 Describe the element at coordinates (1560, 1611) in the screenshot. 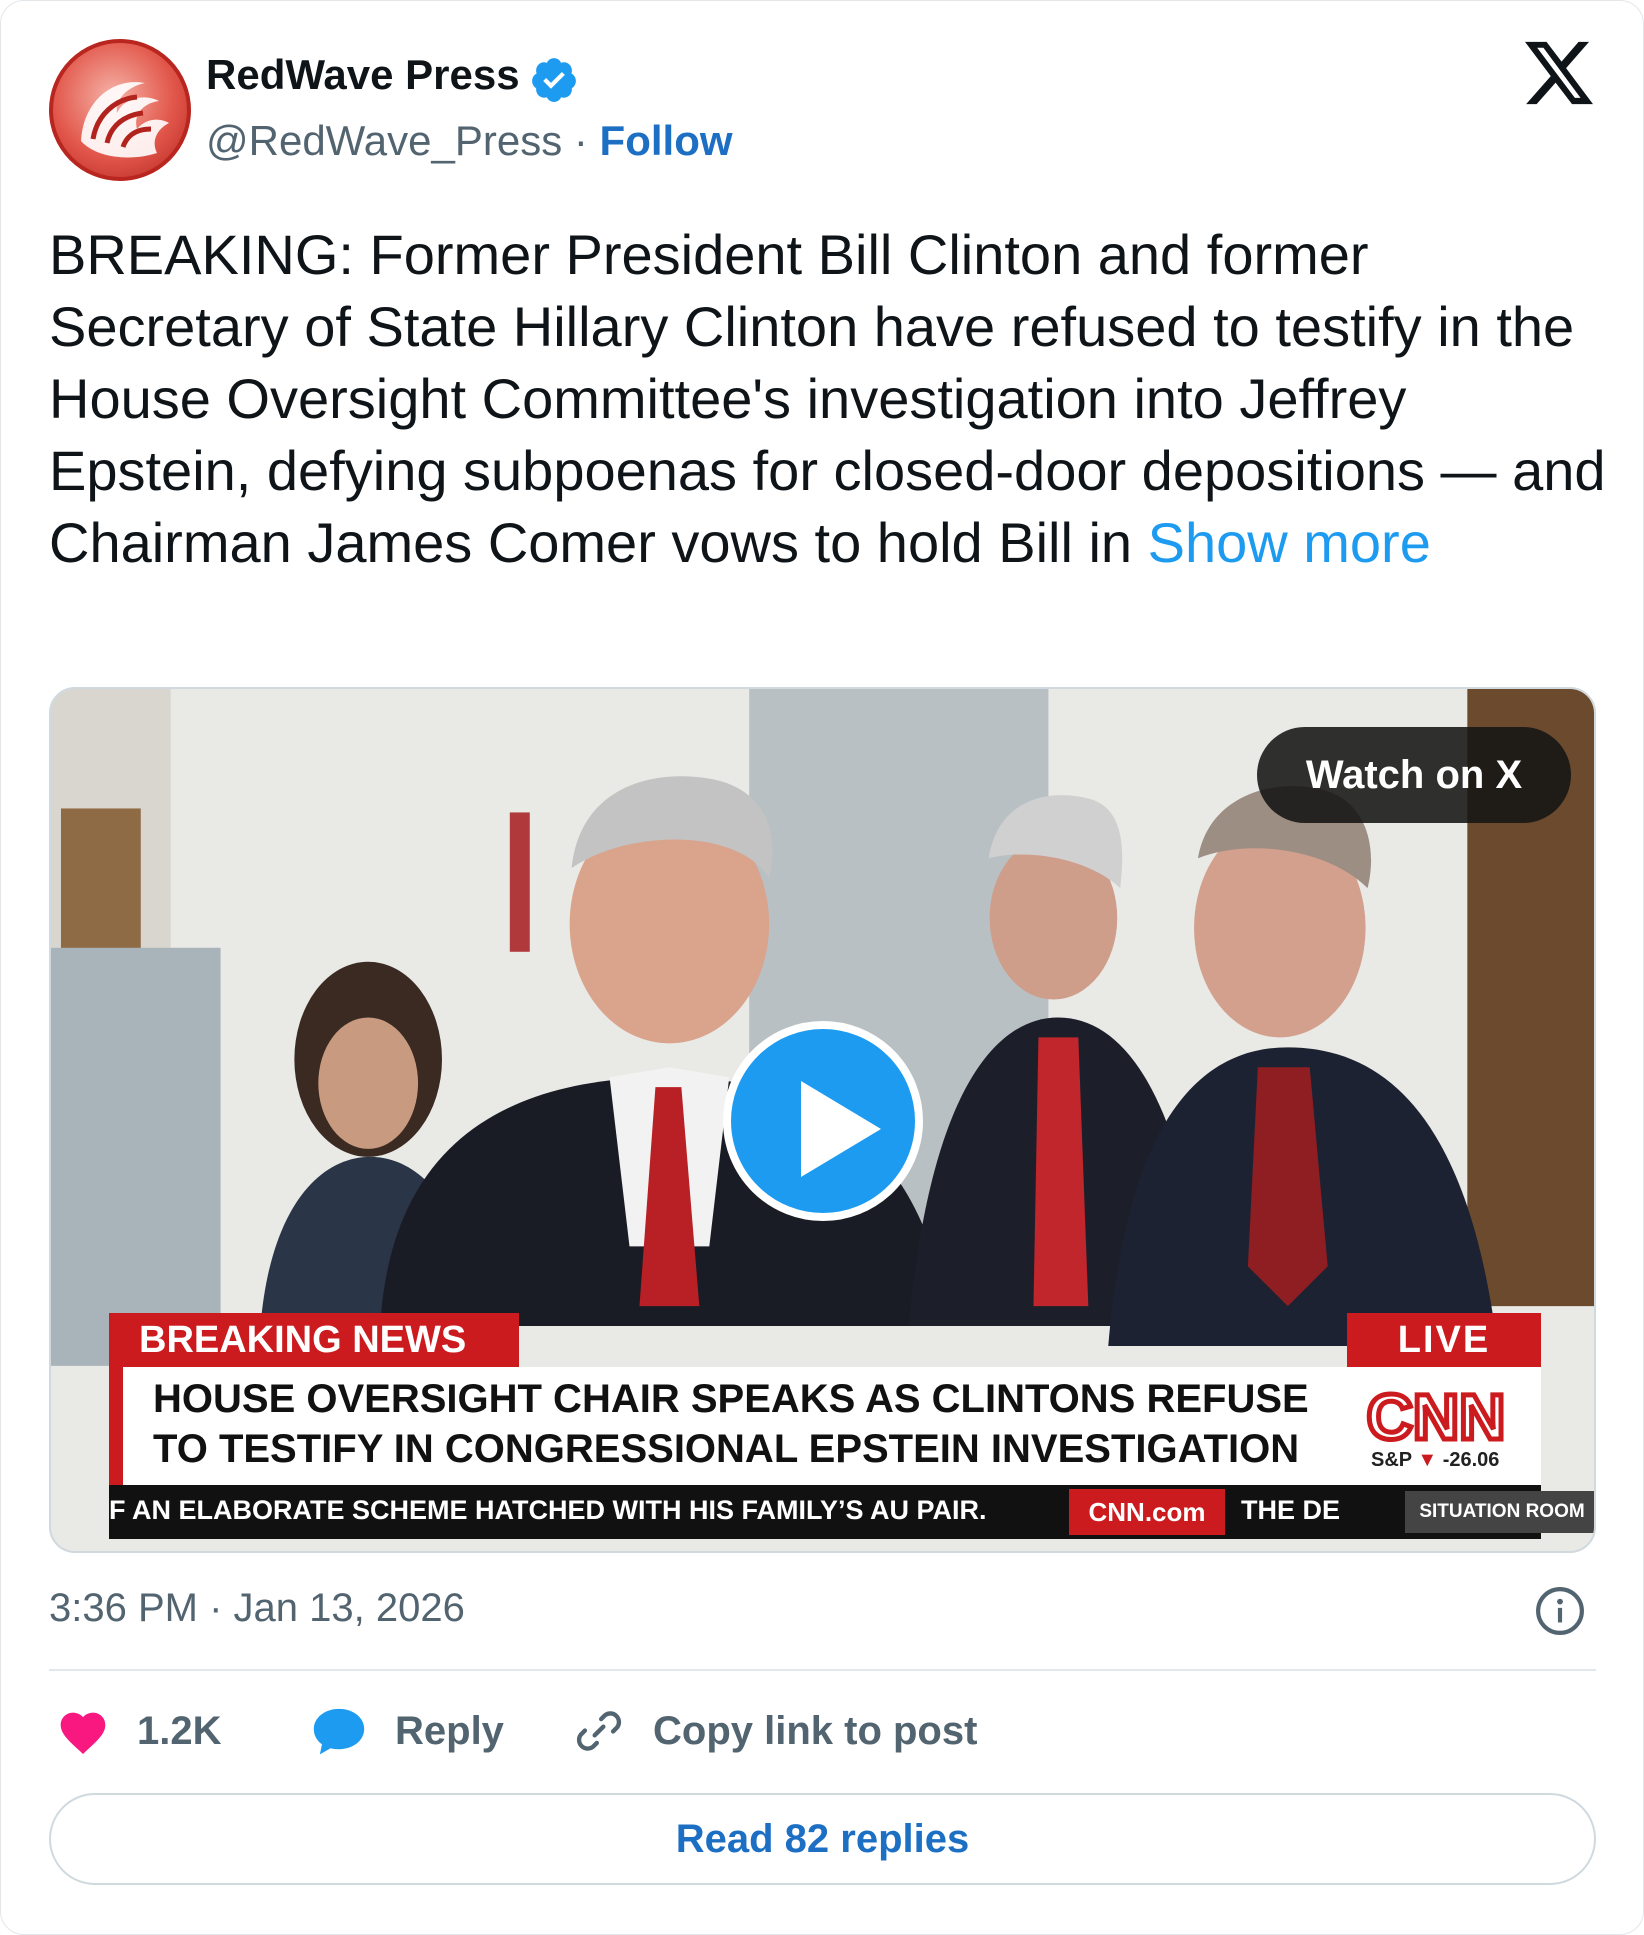

I see `info-icon` at that location.